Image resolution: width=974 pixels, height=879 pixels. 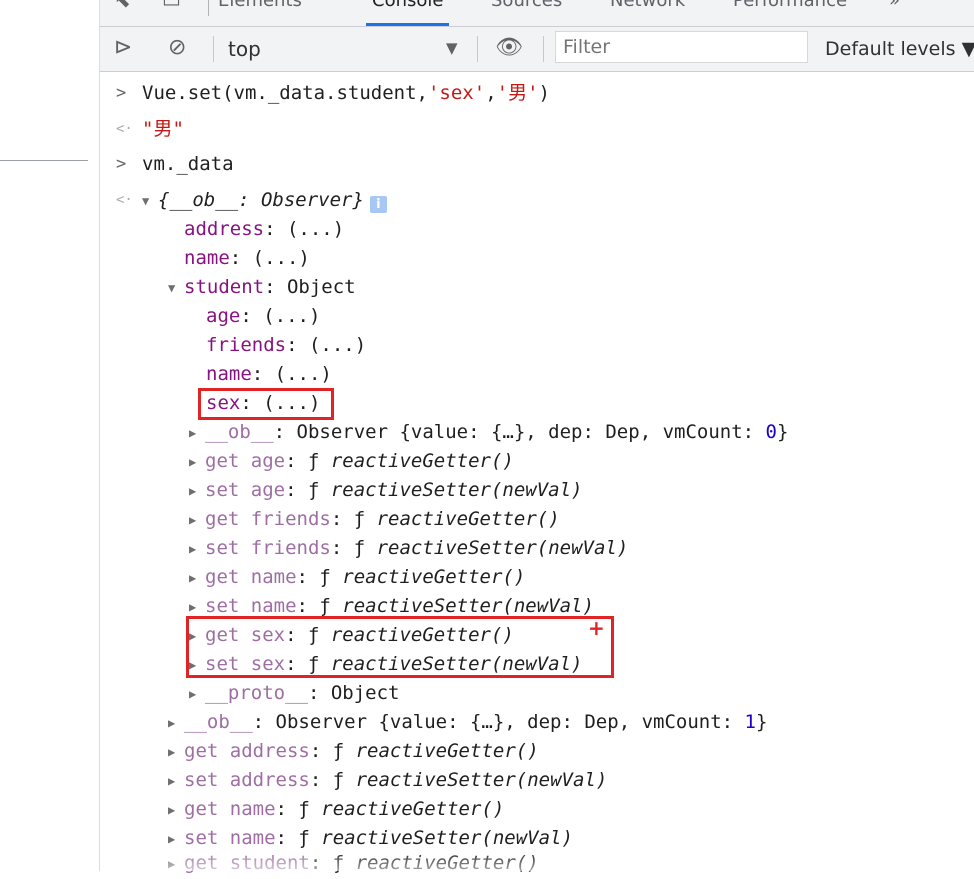 What do you see at coordinates (50, 435) in the screenshot?
I see `page-left-pane` at bounding box center [50, 435].